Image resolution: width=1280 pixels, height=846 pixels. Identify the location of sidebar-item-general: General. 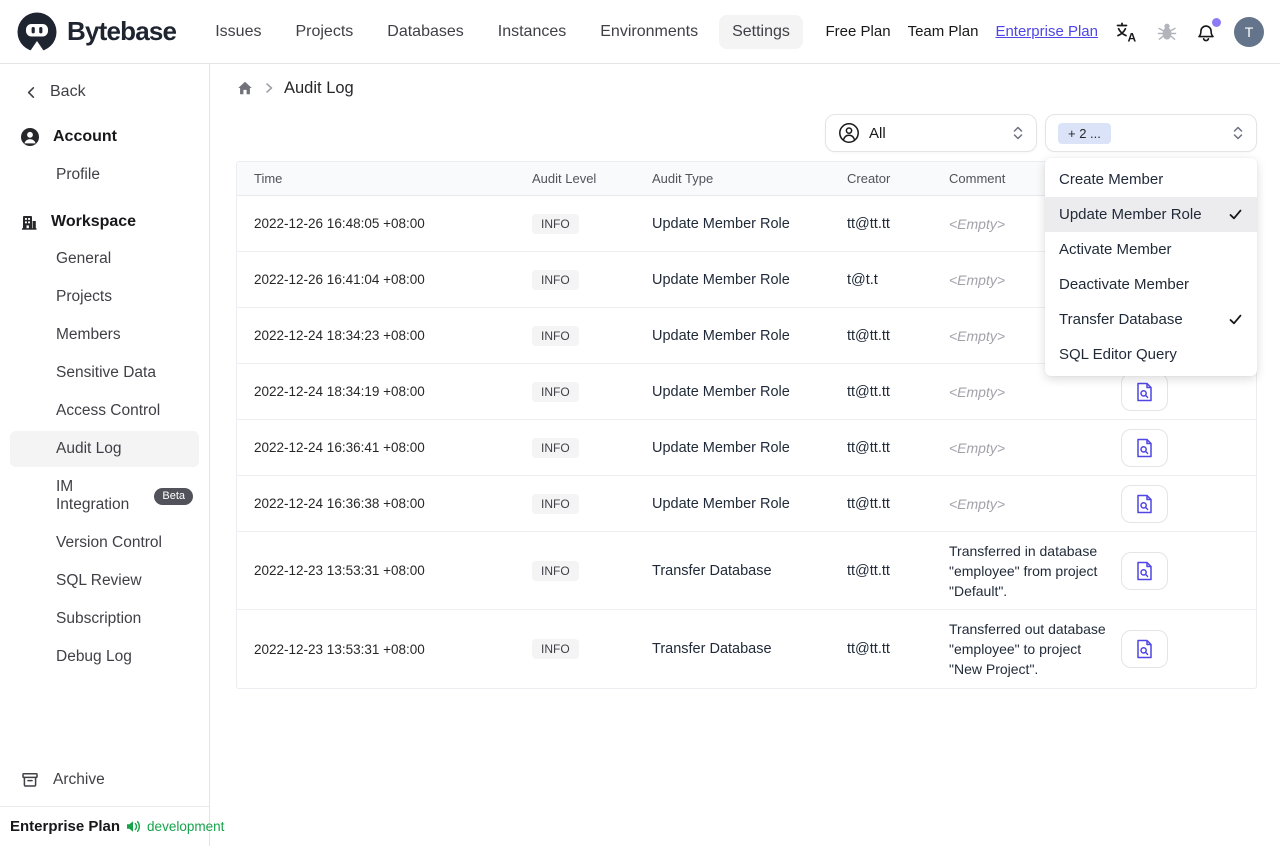
(104, 259).